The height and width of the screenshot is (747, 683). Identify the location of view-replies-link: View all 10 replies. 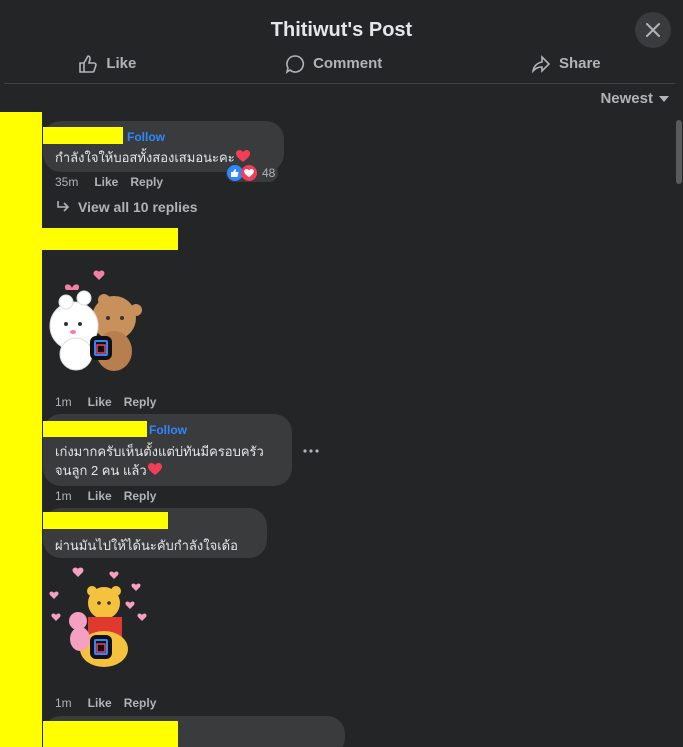
(127, 207).